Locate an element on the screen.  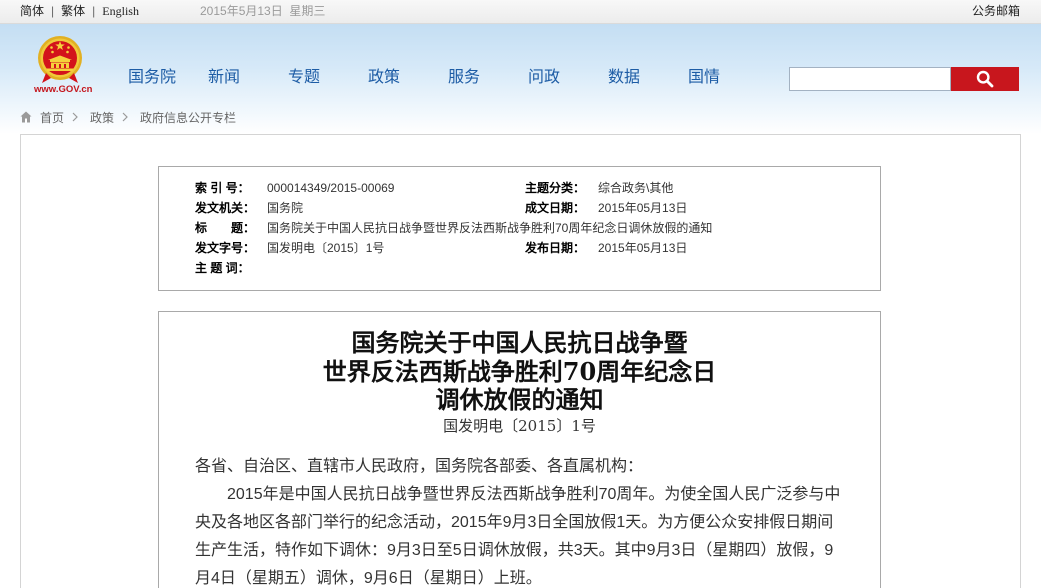
info-row: 发文字号： 国发明电〔2015〕1号 发布日期： 2015年05月13日 is located at coordinates (519, 248).